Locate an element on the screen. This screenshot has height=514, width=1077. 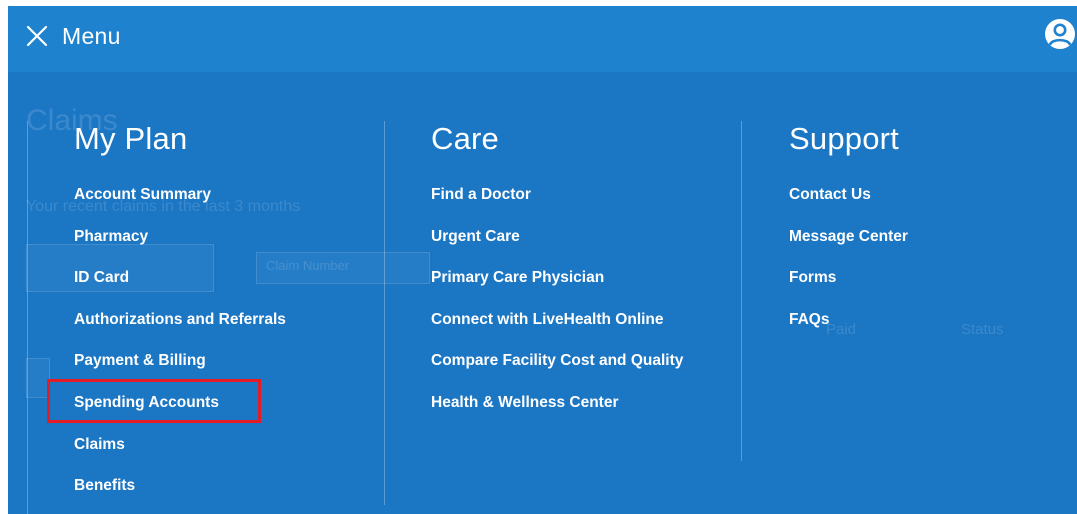
nav-link-authorizations-referrals: Authorizations and Referrals is located at coordinates (180, 320).